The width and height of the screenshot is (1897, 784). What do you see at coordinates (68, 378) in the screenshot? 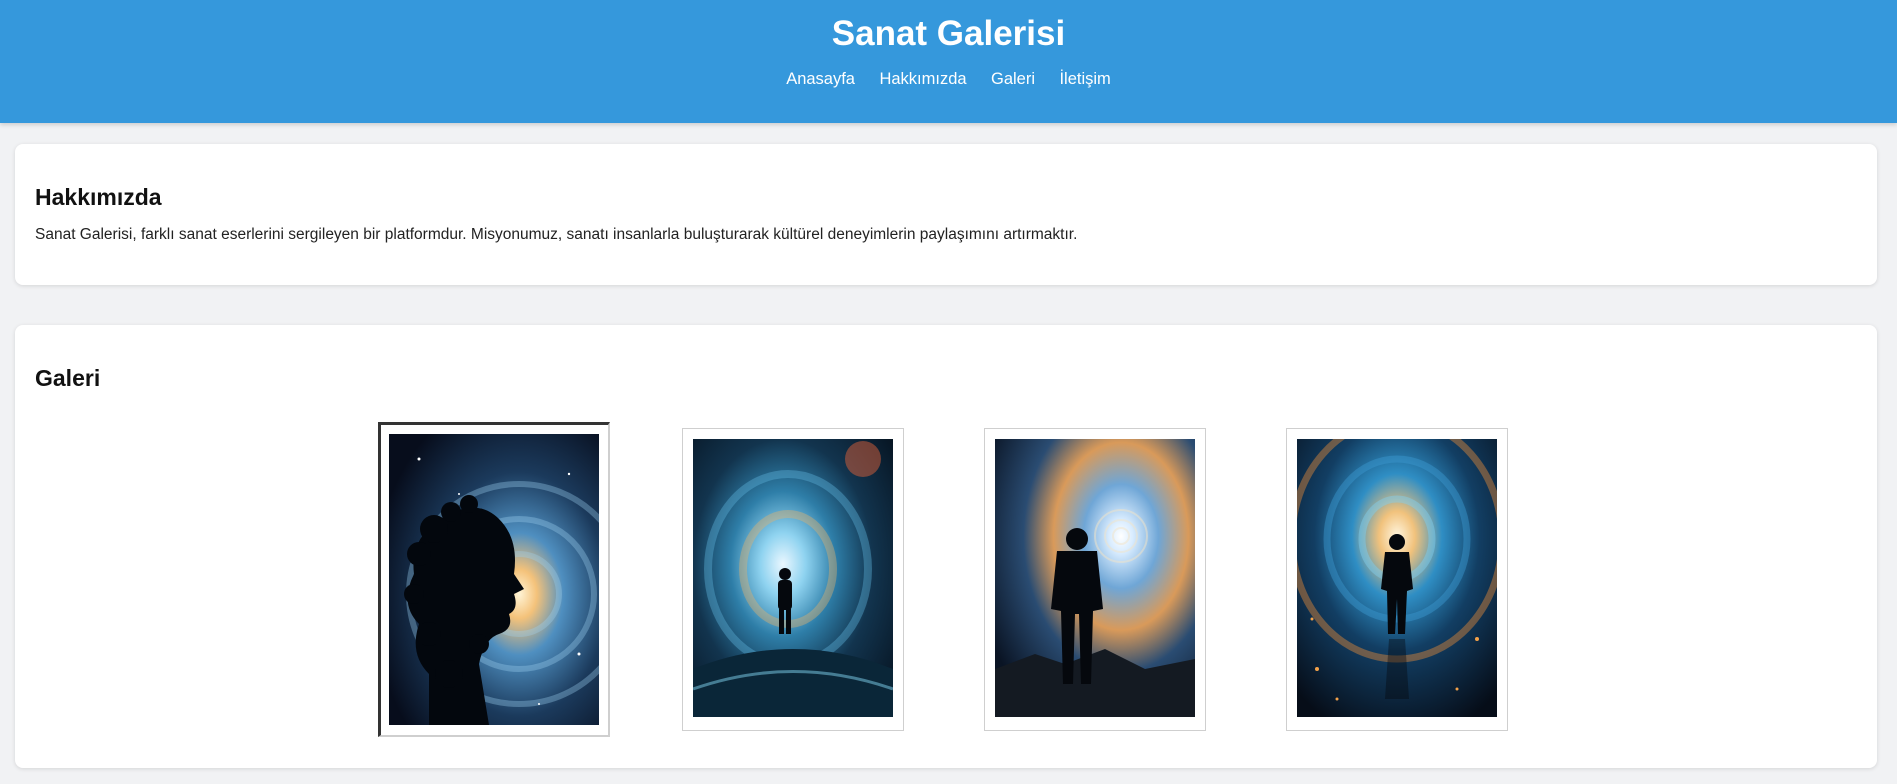
I see `gallery-heading: Galeri` at bounding box center [68, 378].